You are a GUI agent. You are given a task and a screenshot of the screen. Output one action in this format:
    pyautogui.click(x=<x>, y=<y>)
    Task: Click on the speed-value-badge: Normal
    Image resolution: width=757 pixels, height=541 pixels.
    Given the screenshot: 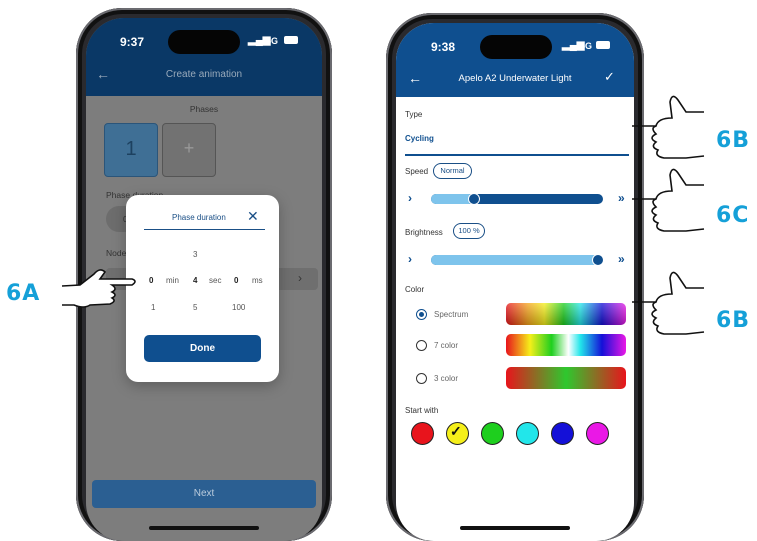 What is the action you would take?
    pyautogui.click(x=452, y=171)
    